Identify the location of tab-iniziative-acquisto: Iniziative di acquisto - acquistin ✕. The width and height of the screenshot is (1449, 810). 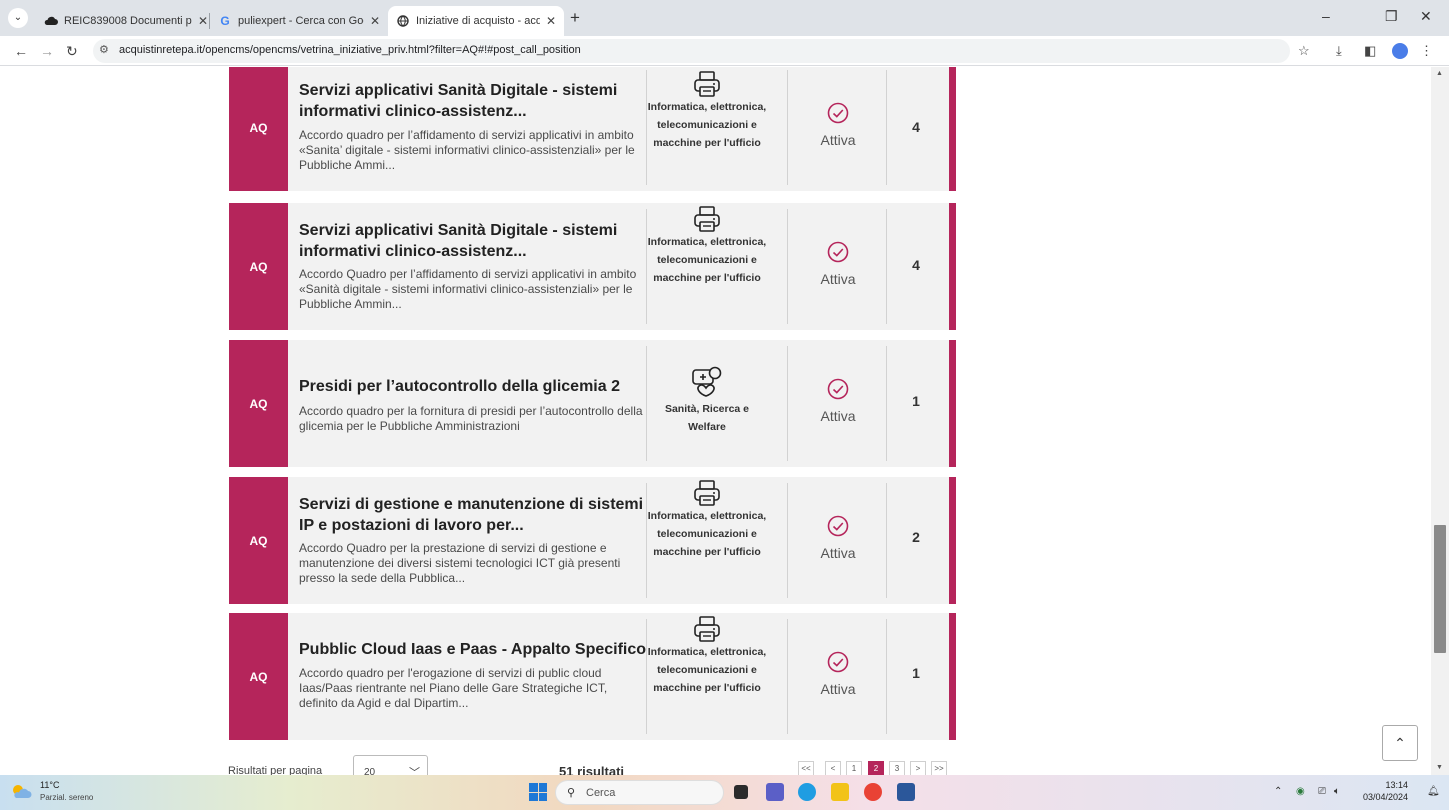
(476, 21).